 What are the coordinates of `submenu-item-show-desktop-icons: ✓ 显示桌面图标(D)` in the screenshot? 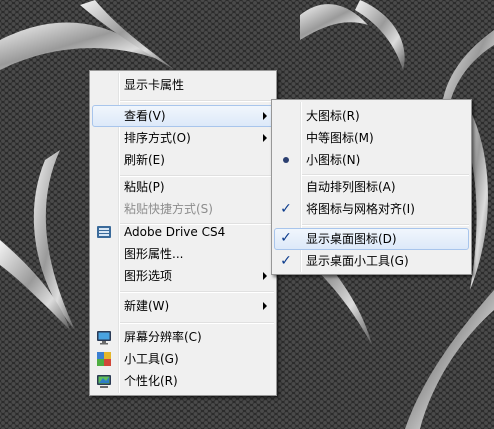 It's located at (371, 239).